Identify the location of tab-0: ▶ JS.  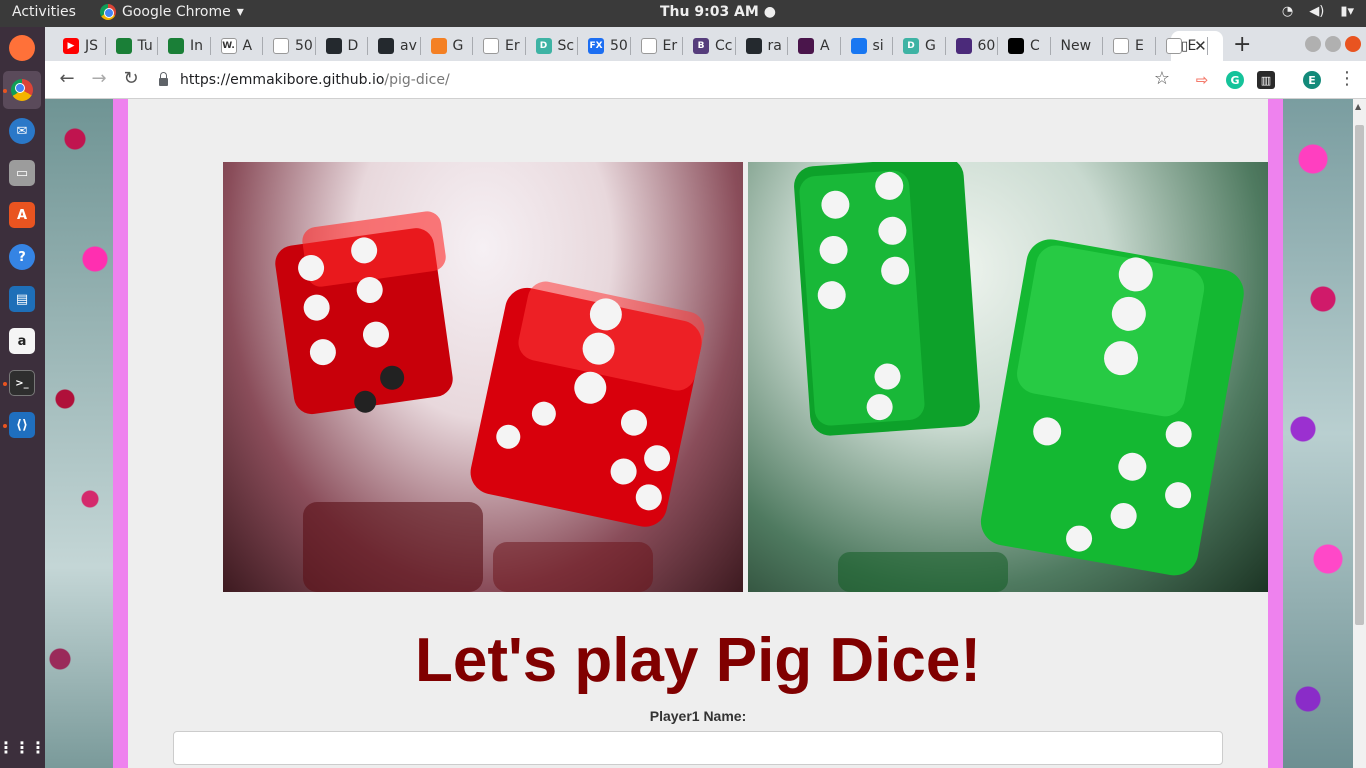
(78, 46).